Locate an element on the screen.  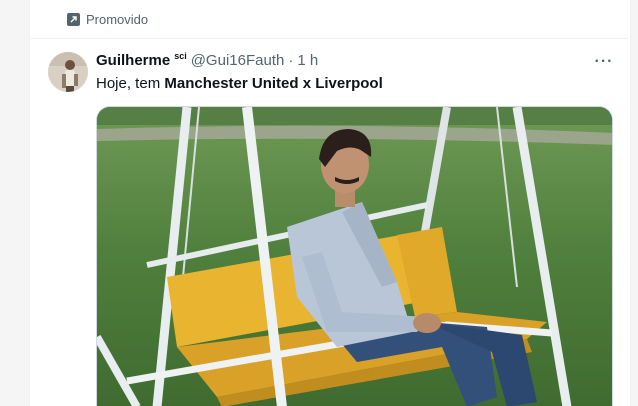
promoted-arrow-icon is located at coordinates (73, 19).